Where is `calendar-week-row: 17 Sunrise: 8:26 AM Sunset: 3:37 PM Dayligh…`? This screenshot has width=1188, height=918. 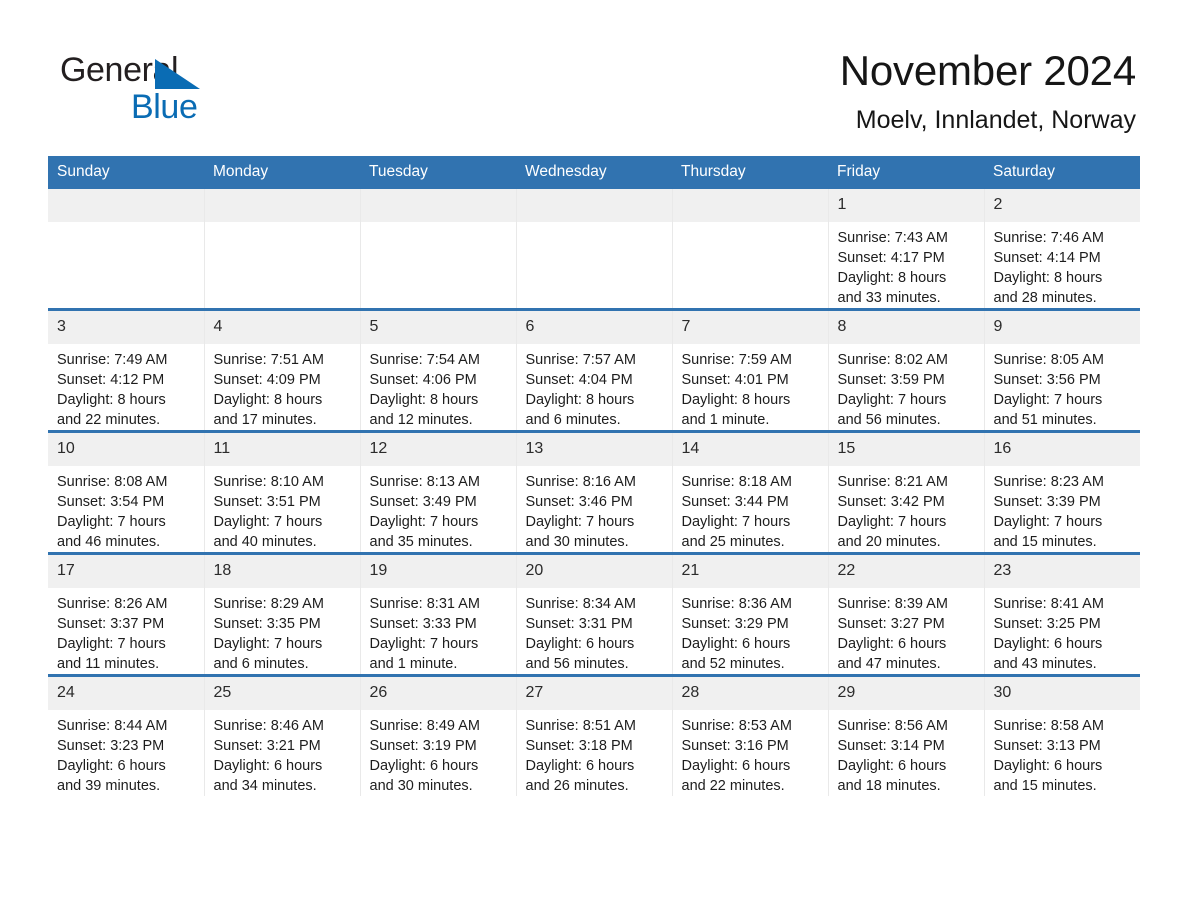
calendar-week-row: 17 Sunrise: 8:26 AM Sunset: 3:37 PM Dayligh… is located at coordinates (594, 613).